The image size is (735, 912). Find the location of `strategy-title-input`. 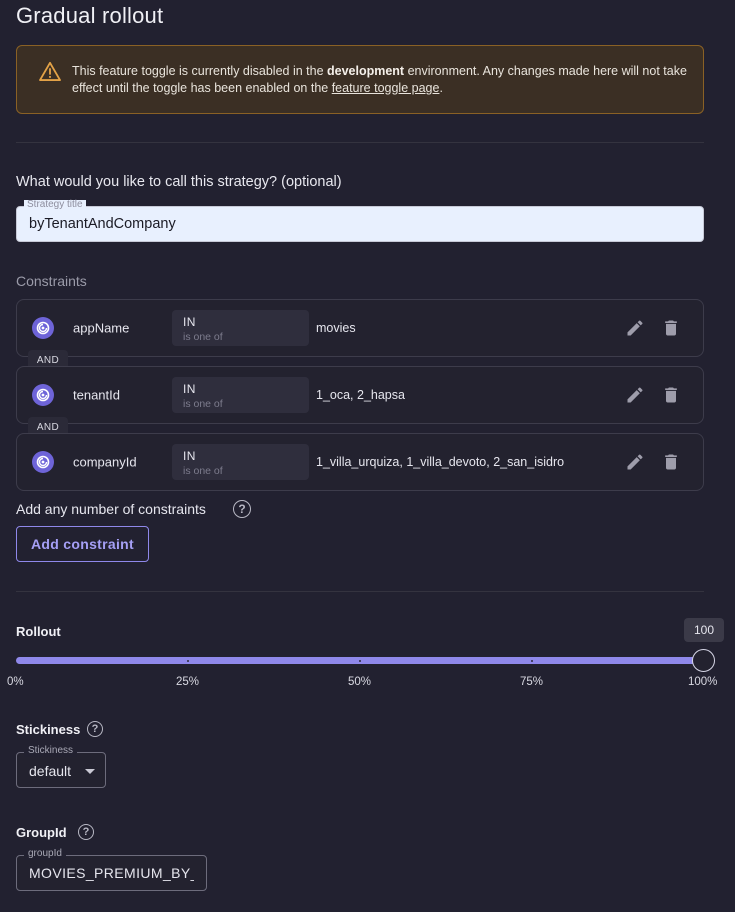

strategy-title-input is located at coordinates (360, 224).